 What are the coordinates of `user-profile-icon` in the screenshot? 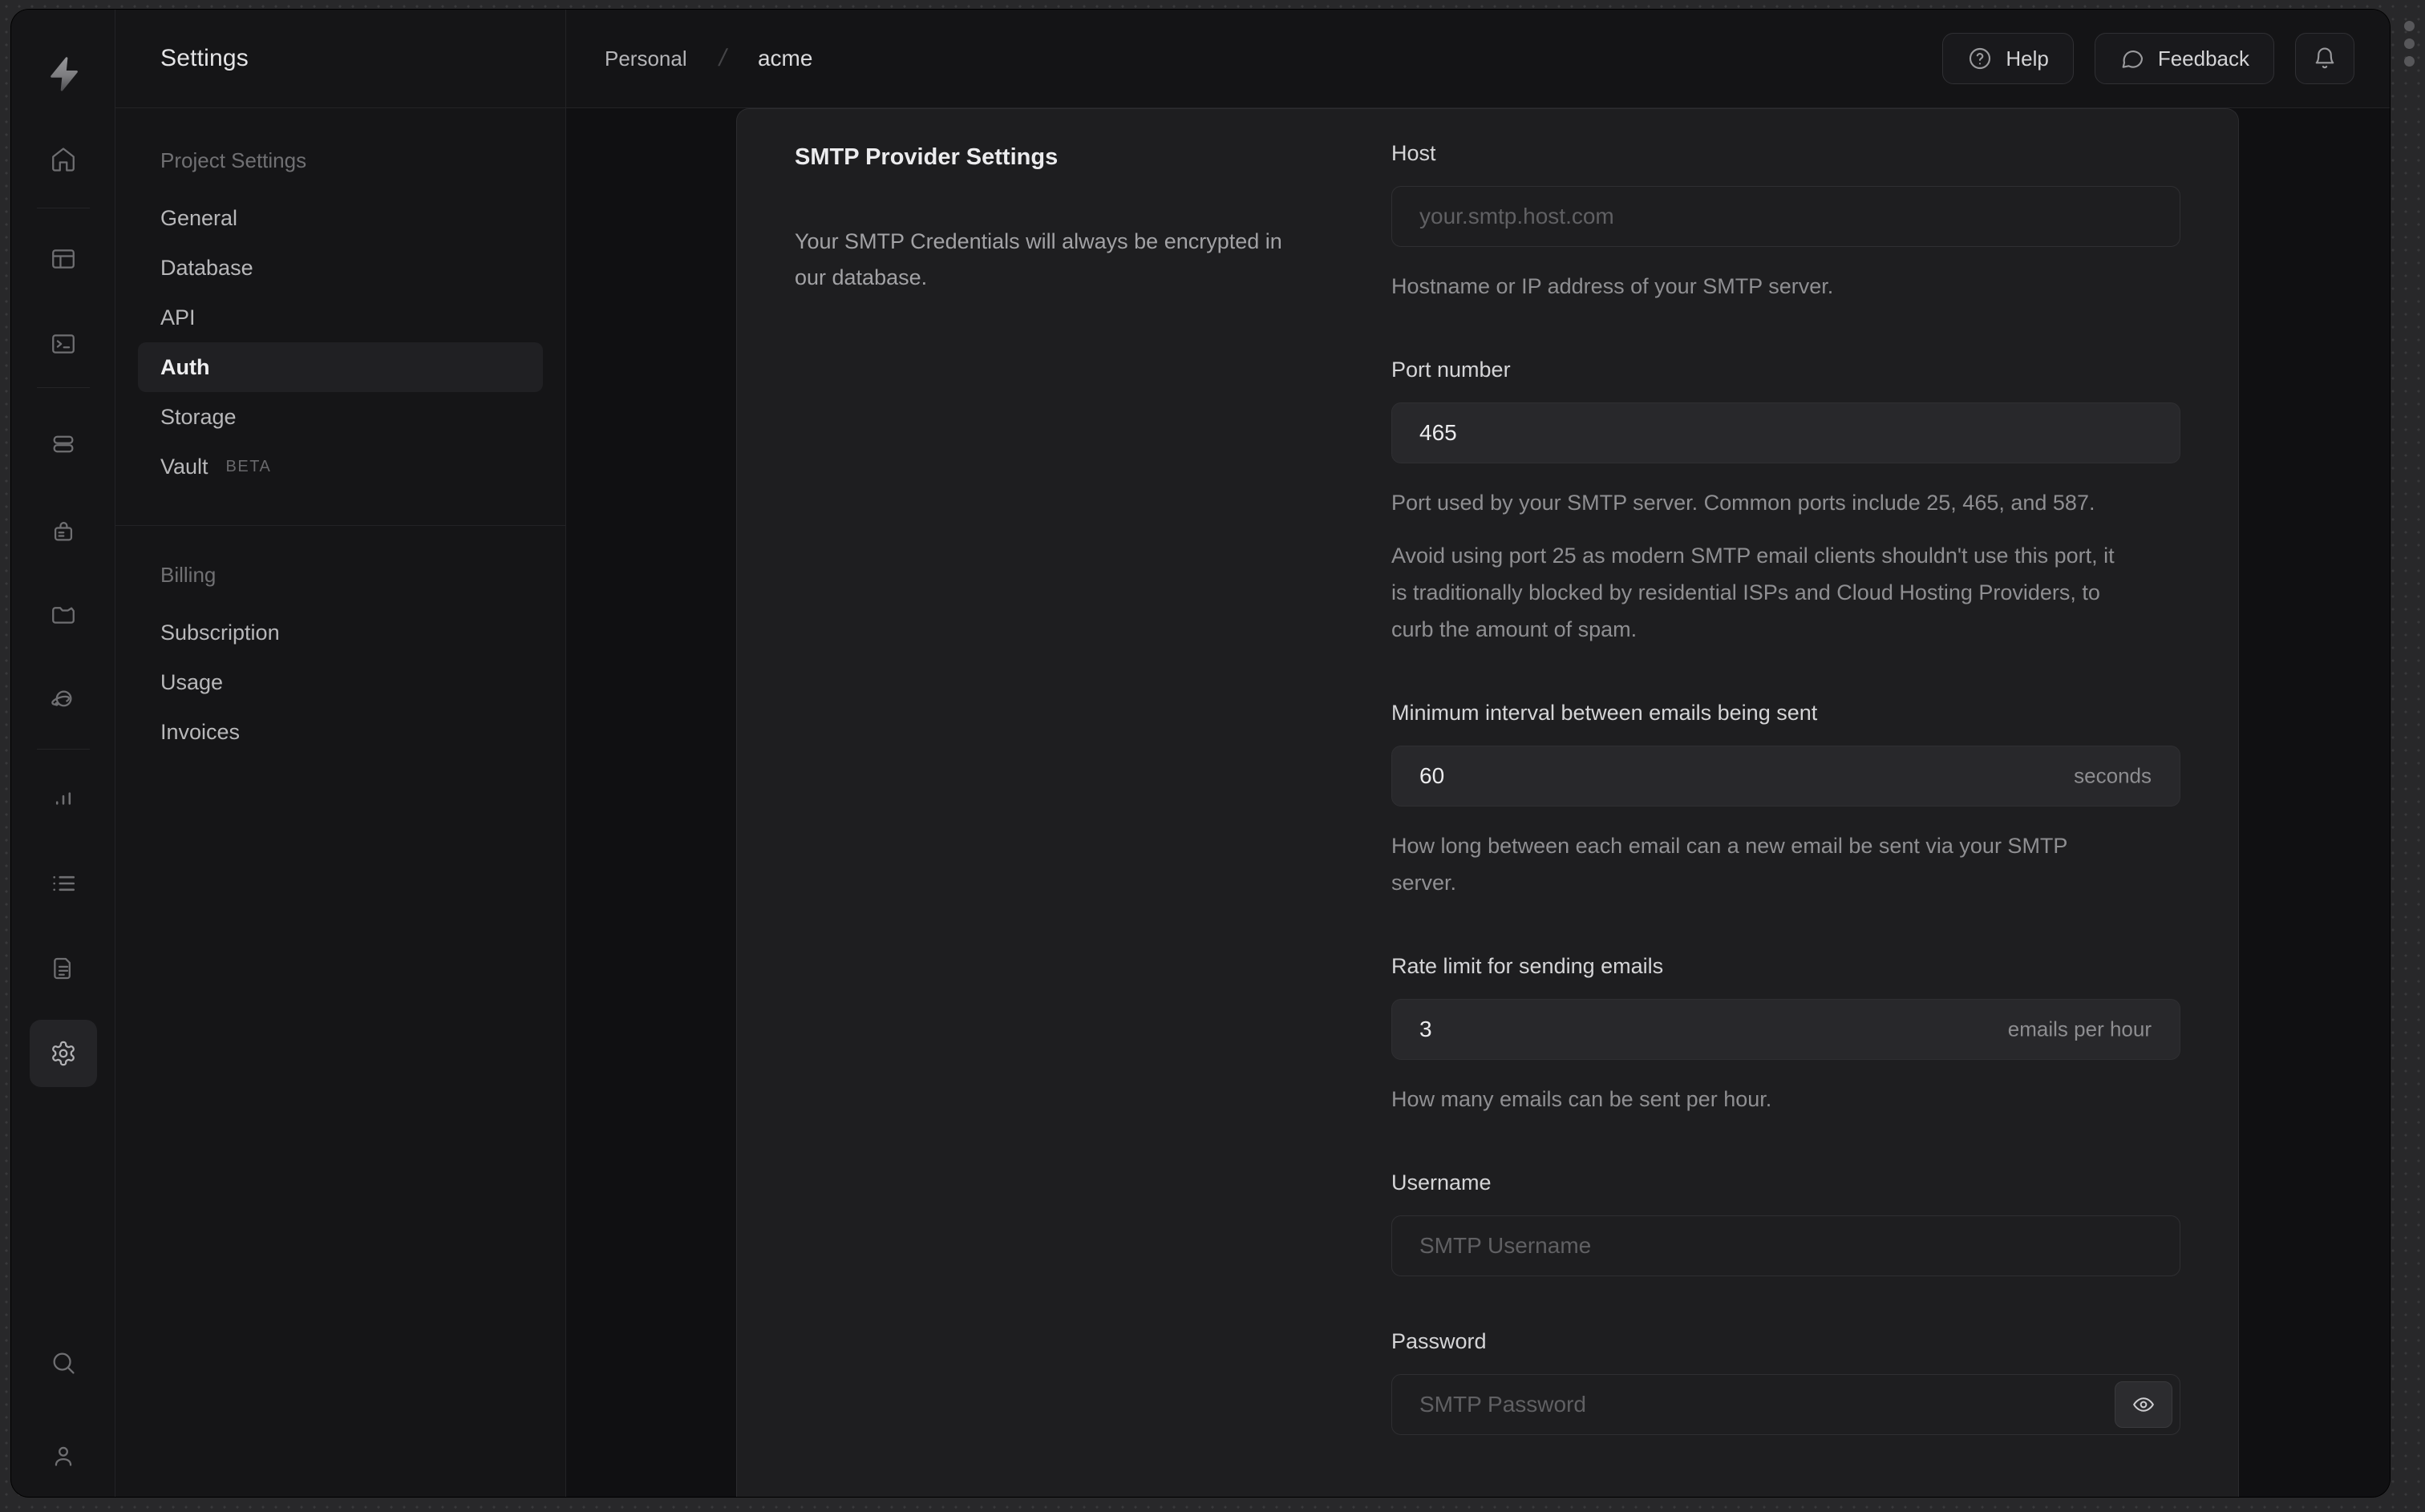 It's located at (63, 1456).